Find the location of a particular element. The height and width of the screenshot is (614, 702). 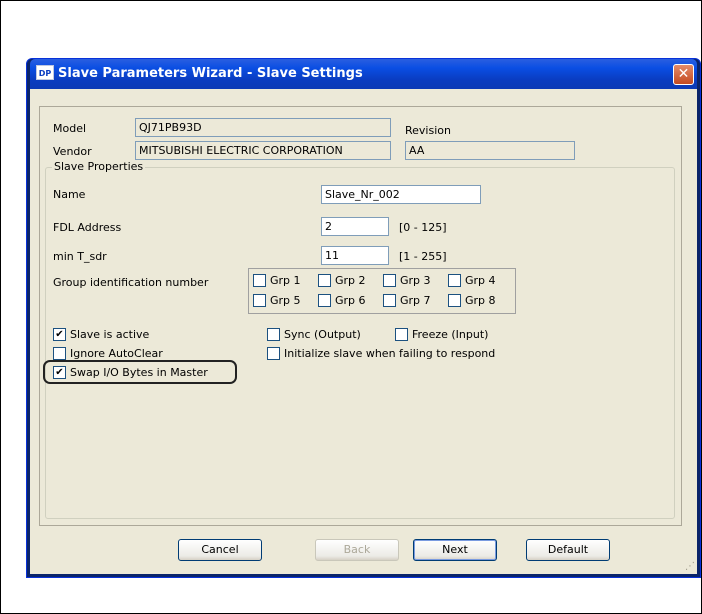

init-slave-label: Initialize slave when failing to respond is located at coordinates (390, 353).